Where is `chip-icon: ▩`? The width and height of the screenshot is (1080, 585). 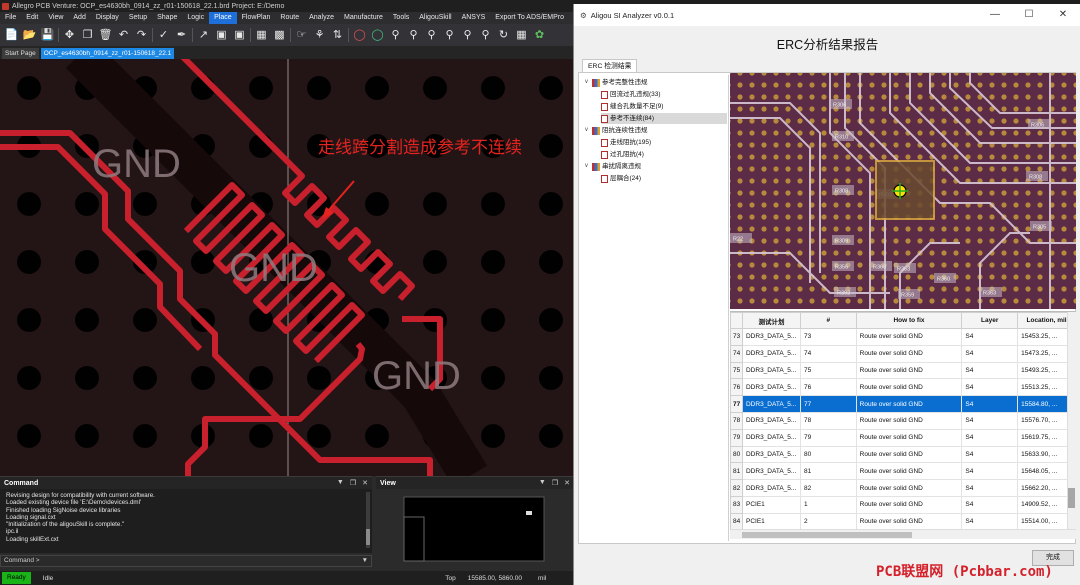
chip-icon: ▩ is located at coordinates (279, 35).